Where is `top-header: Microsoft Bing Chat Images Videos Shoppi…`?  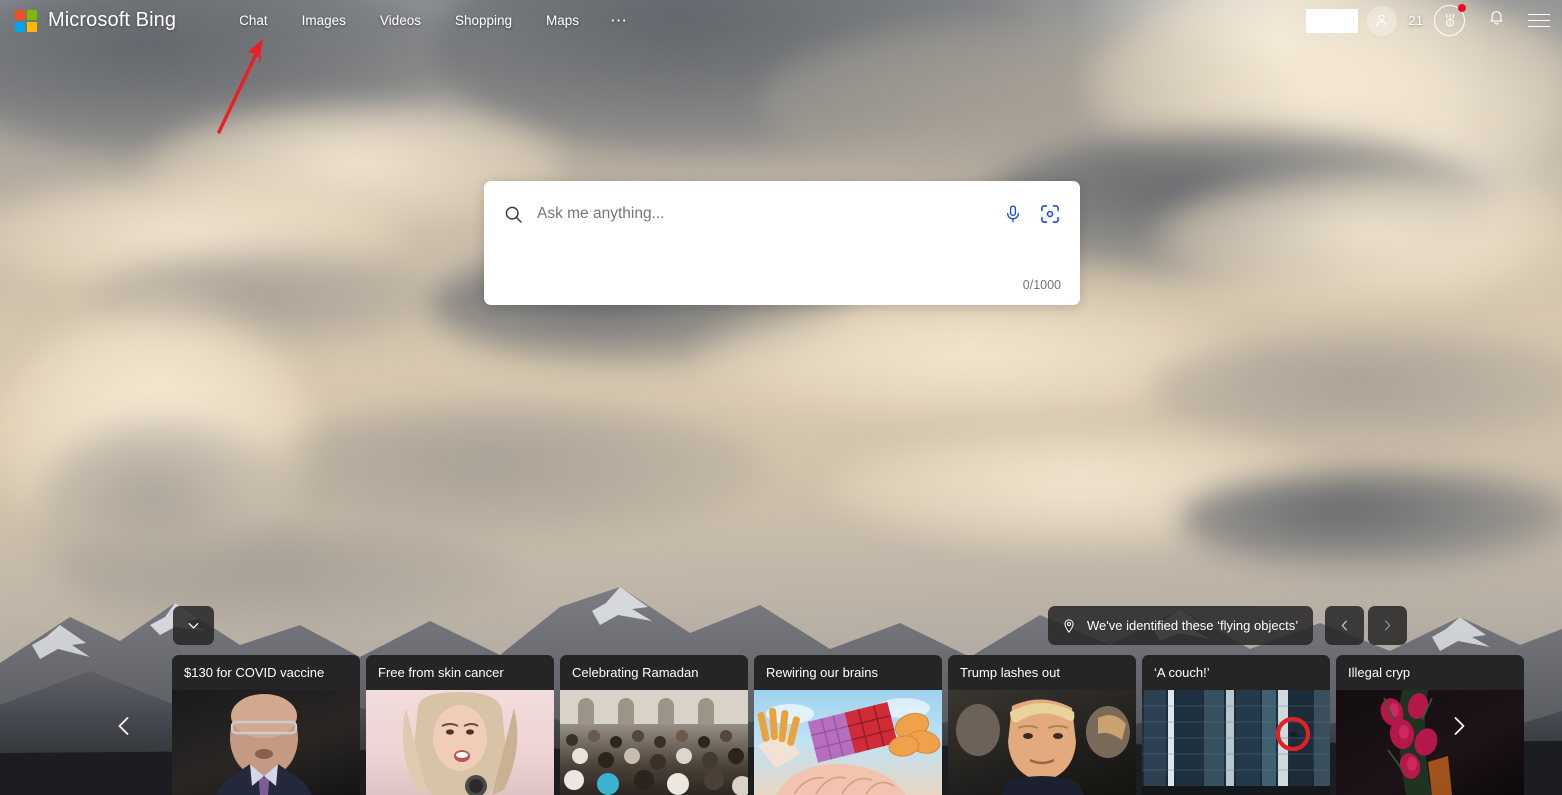 top-header: Microsoft Bing Chat Images Videos Shoppi… is located at coordinates (781, 20).